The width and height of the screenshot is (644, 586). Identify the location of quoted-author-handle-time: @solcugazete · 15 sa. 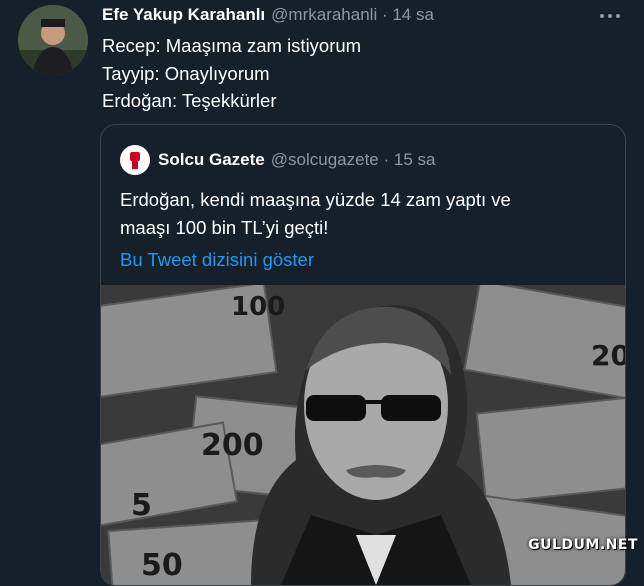
(353, 160).